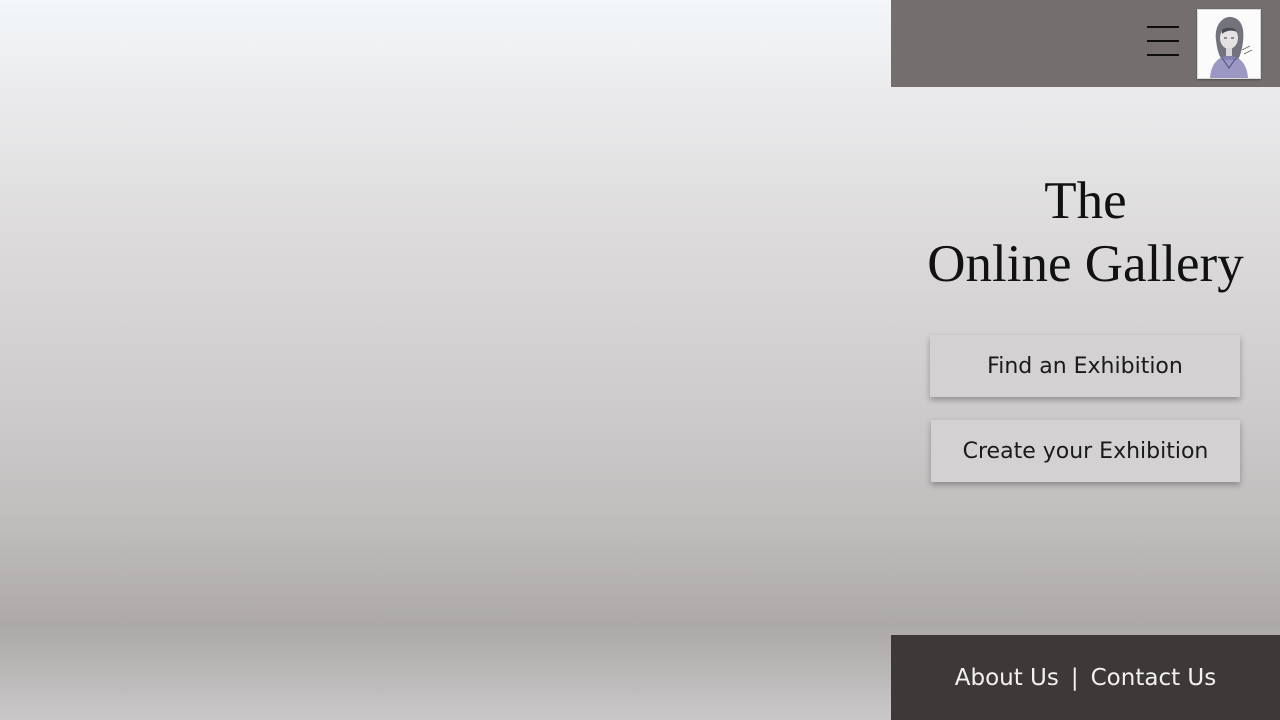  Describe the element at coordinates (1085, 43) in the screenshot. I see `top-bar` at that location.